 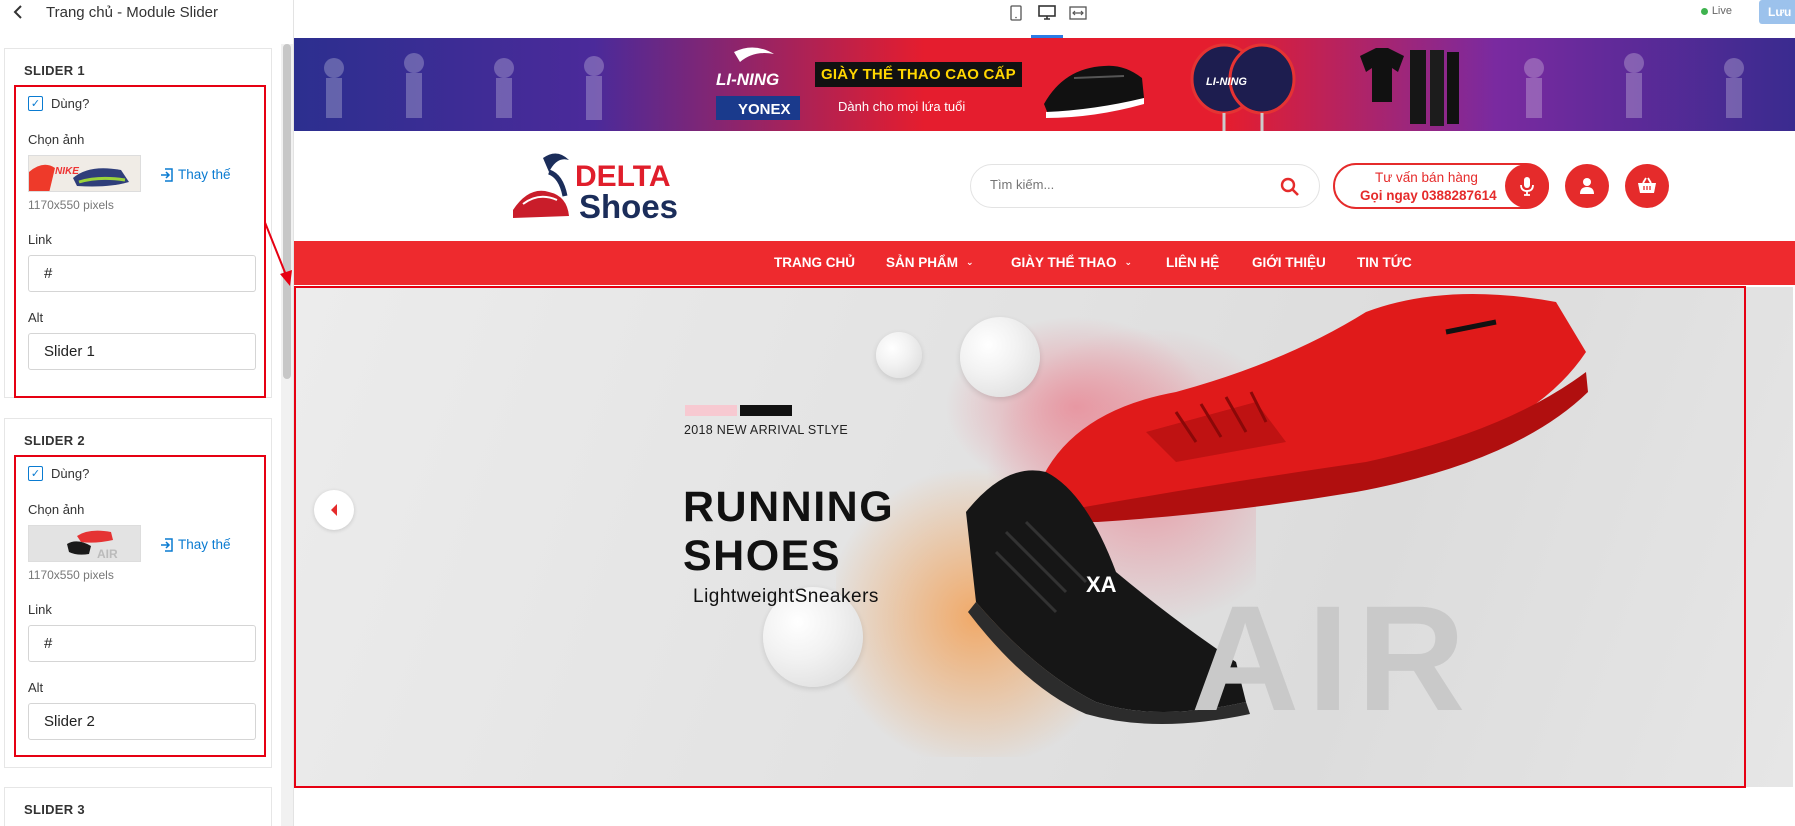 I want to click on lining-yonex-logo: LI-NING YONEX, so click(x=758, y=83).